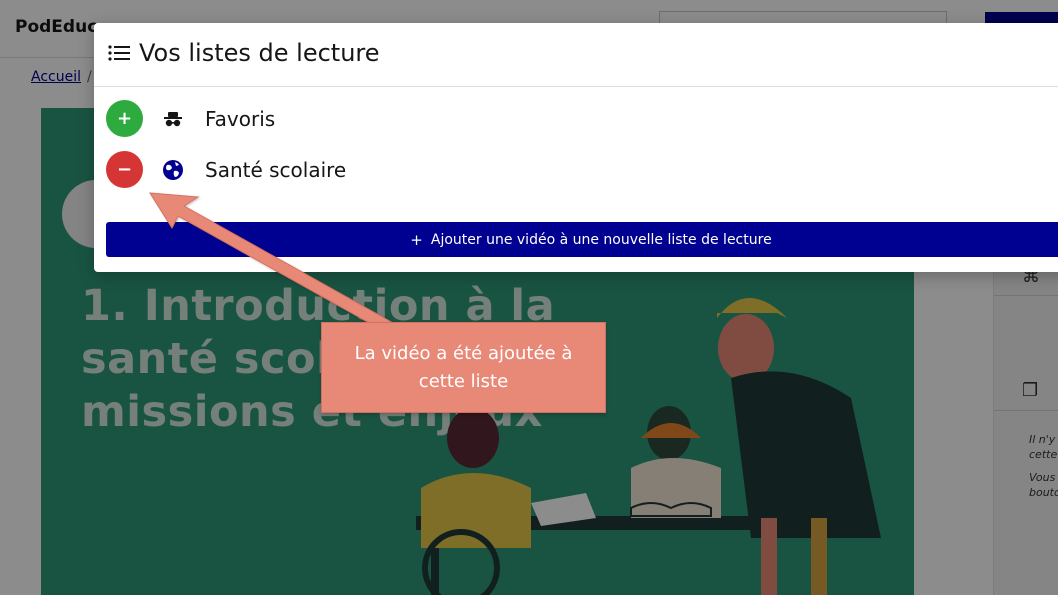 The width and height of the screenshot is (1058, 595). I want to click on globe-icon, so click(173, 170).